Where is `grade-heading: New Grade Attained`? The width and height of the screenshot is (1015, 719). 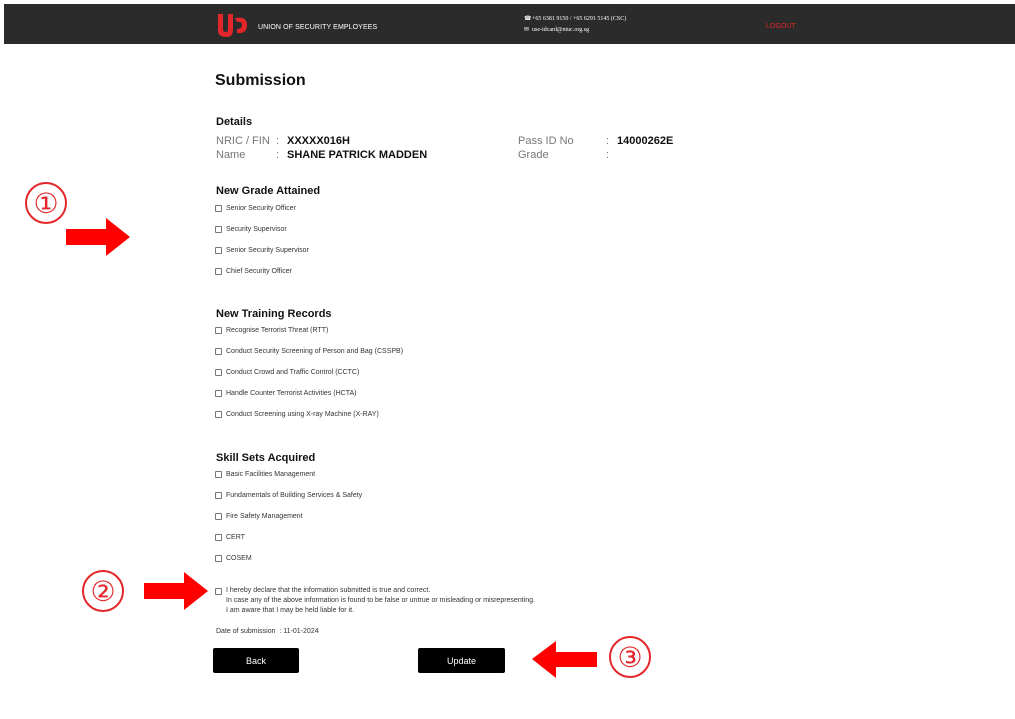 grade-heading: New Grade Attained is located at coordinates (268, 191).